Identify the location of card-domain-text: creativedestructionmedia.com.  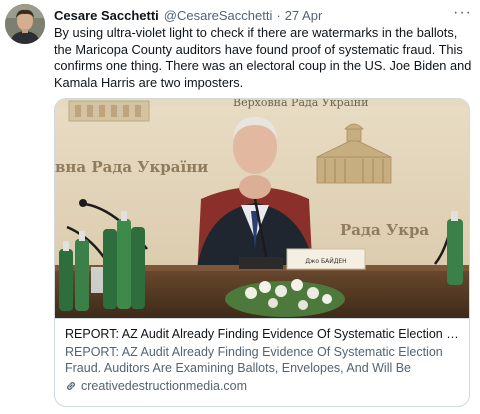
(164, 386).